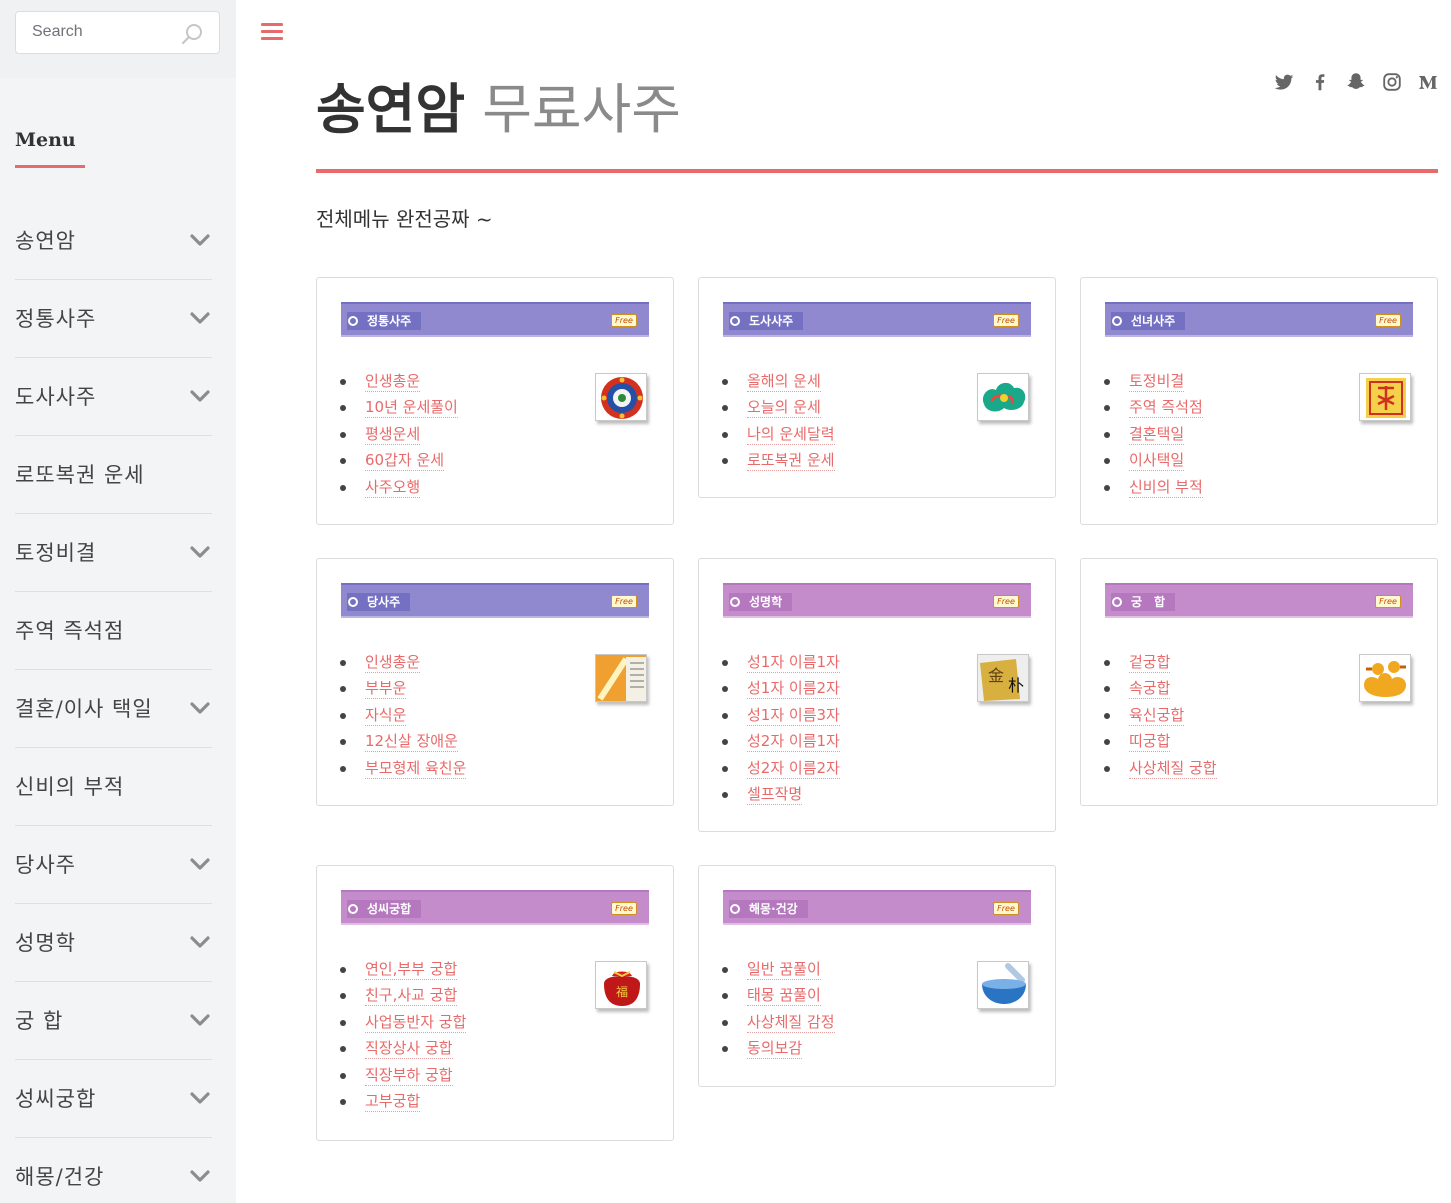 This screenshot has height=1203, width=1451. I want to click on card-link: 사상체질 궁합, so click(1173, 768).